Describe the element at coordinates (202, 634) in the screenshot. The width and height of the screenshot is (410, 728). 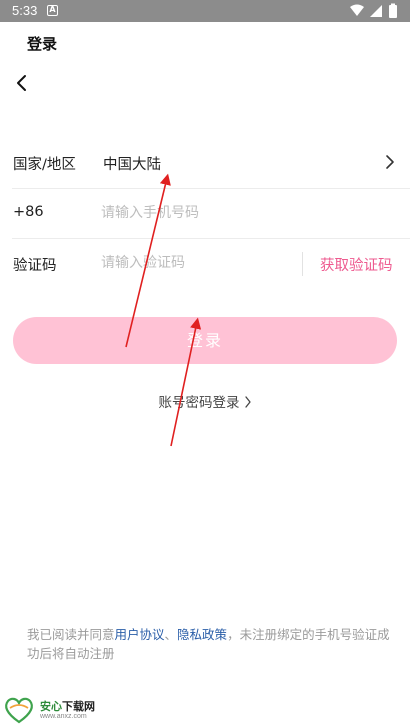
I see `privacy-policy-link: 隐私政策` at that location.